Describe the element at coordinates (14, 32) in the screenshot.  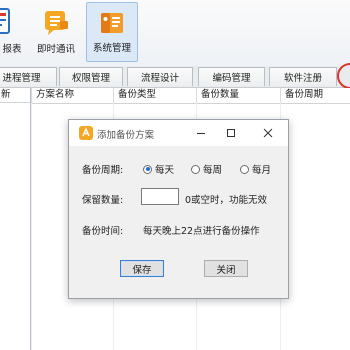
I see `toolbar-report-button: 报表` at that location.